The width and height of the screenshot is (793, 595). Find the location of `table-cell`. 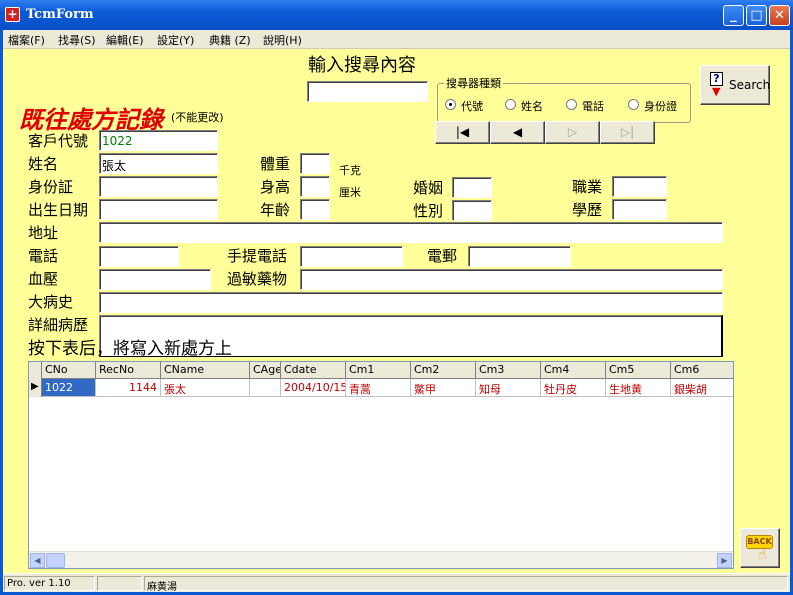

table-cell is located at coordinates (265, 388).